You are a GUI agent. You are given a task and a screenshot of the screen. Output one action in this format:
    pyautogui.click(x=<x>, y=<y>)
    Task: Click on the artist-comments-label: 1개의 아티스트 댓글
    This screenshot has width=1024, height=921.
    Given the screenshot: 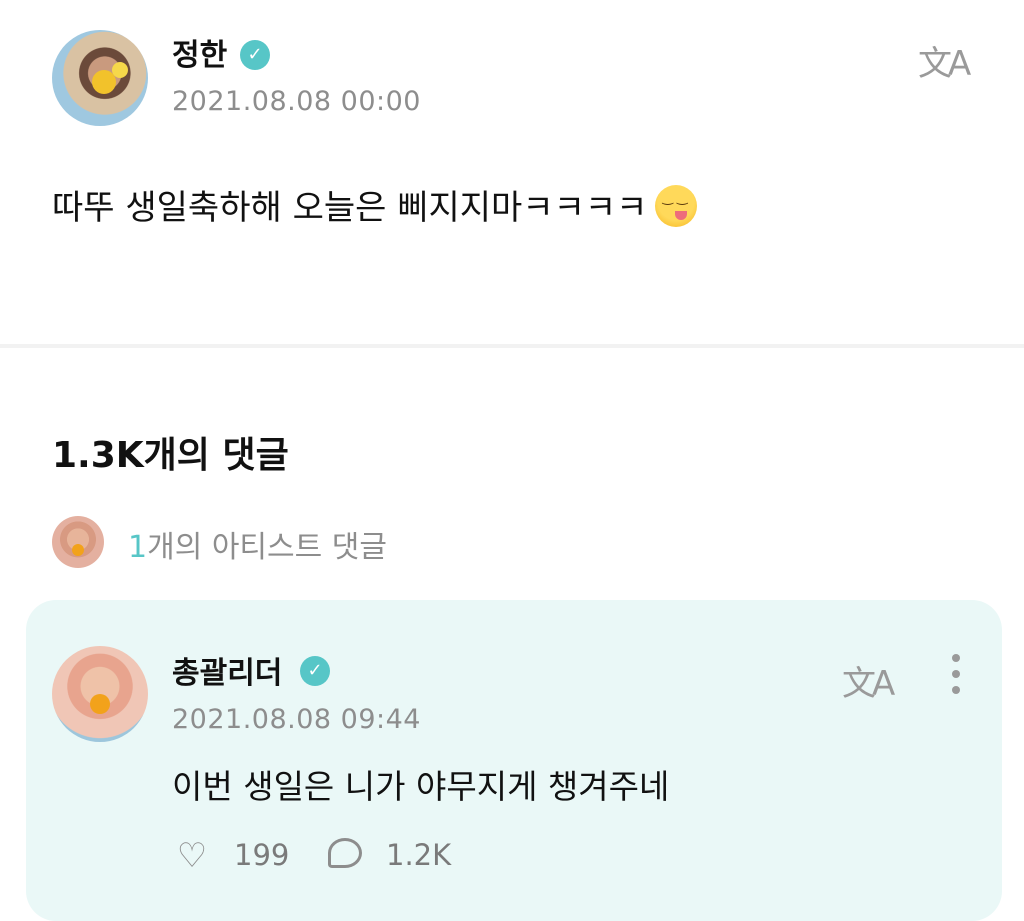 What is the action you would take?
    pyautogui.click(x=257, y=544)
    